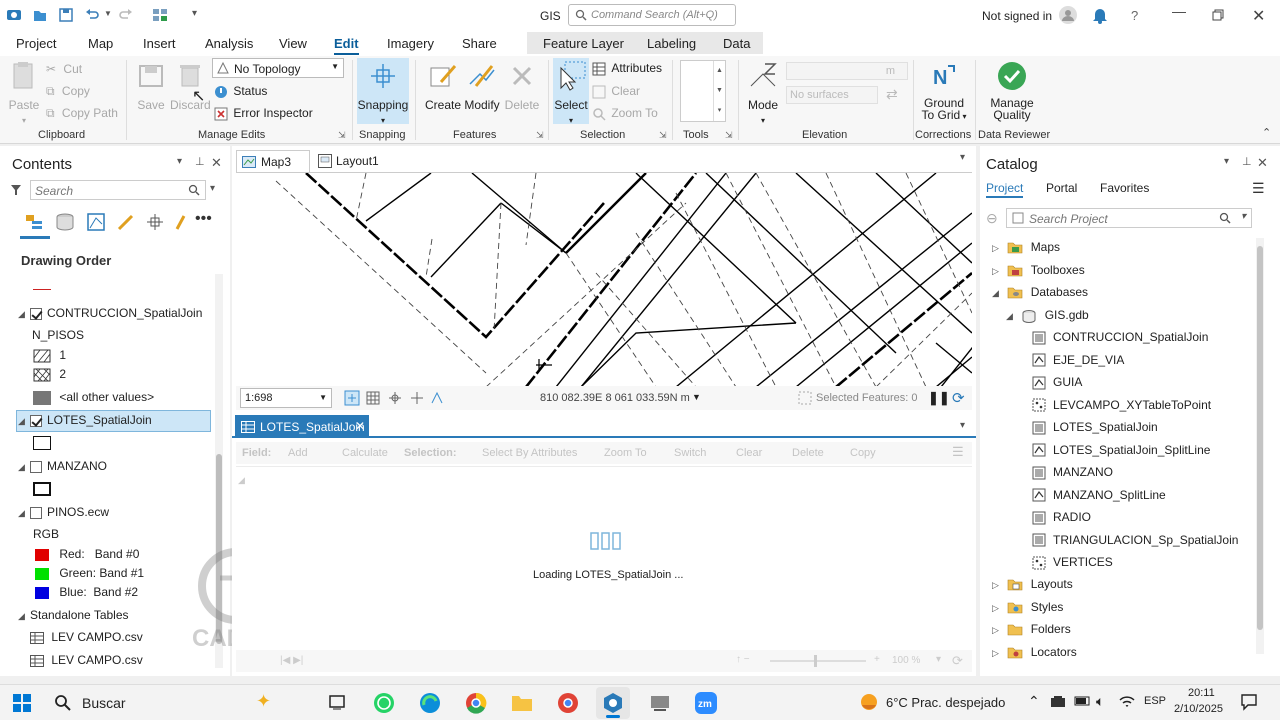  Describe the element at coordinates (690, 453) in the screenshot. I see `switch-selection-button: Switch` at that location.